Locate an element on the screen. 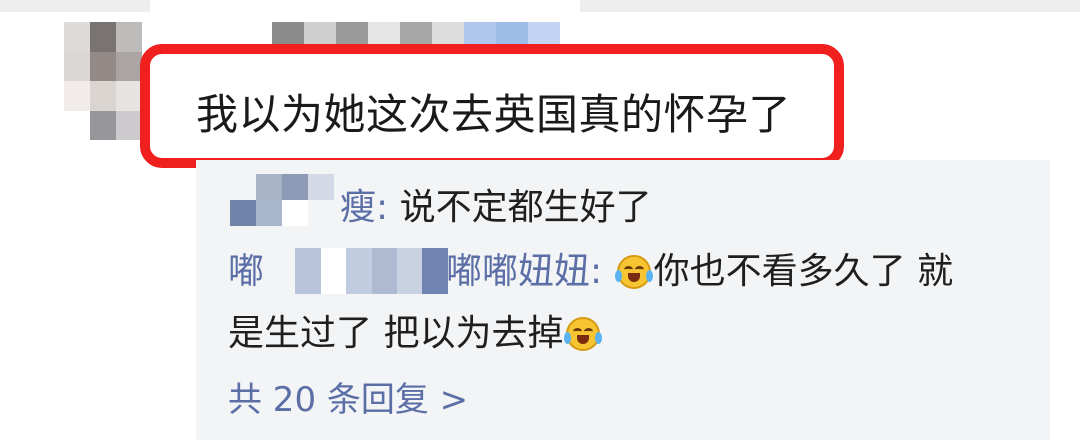  reply-author: 瘦 is located at coordinates (358, 207).